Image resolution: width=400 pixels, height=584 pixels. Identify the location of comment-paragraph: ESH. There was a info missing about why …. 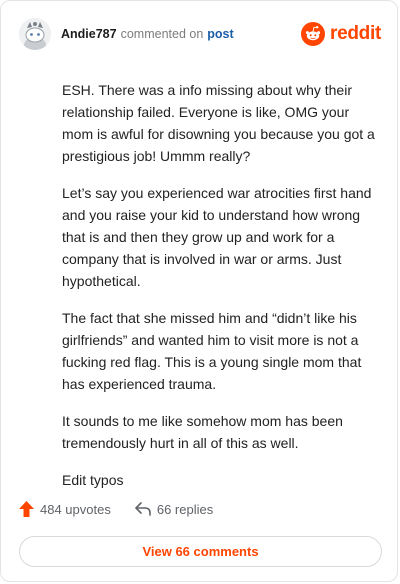
(218, 123).